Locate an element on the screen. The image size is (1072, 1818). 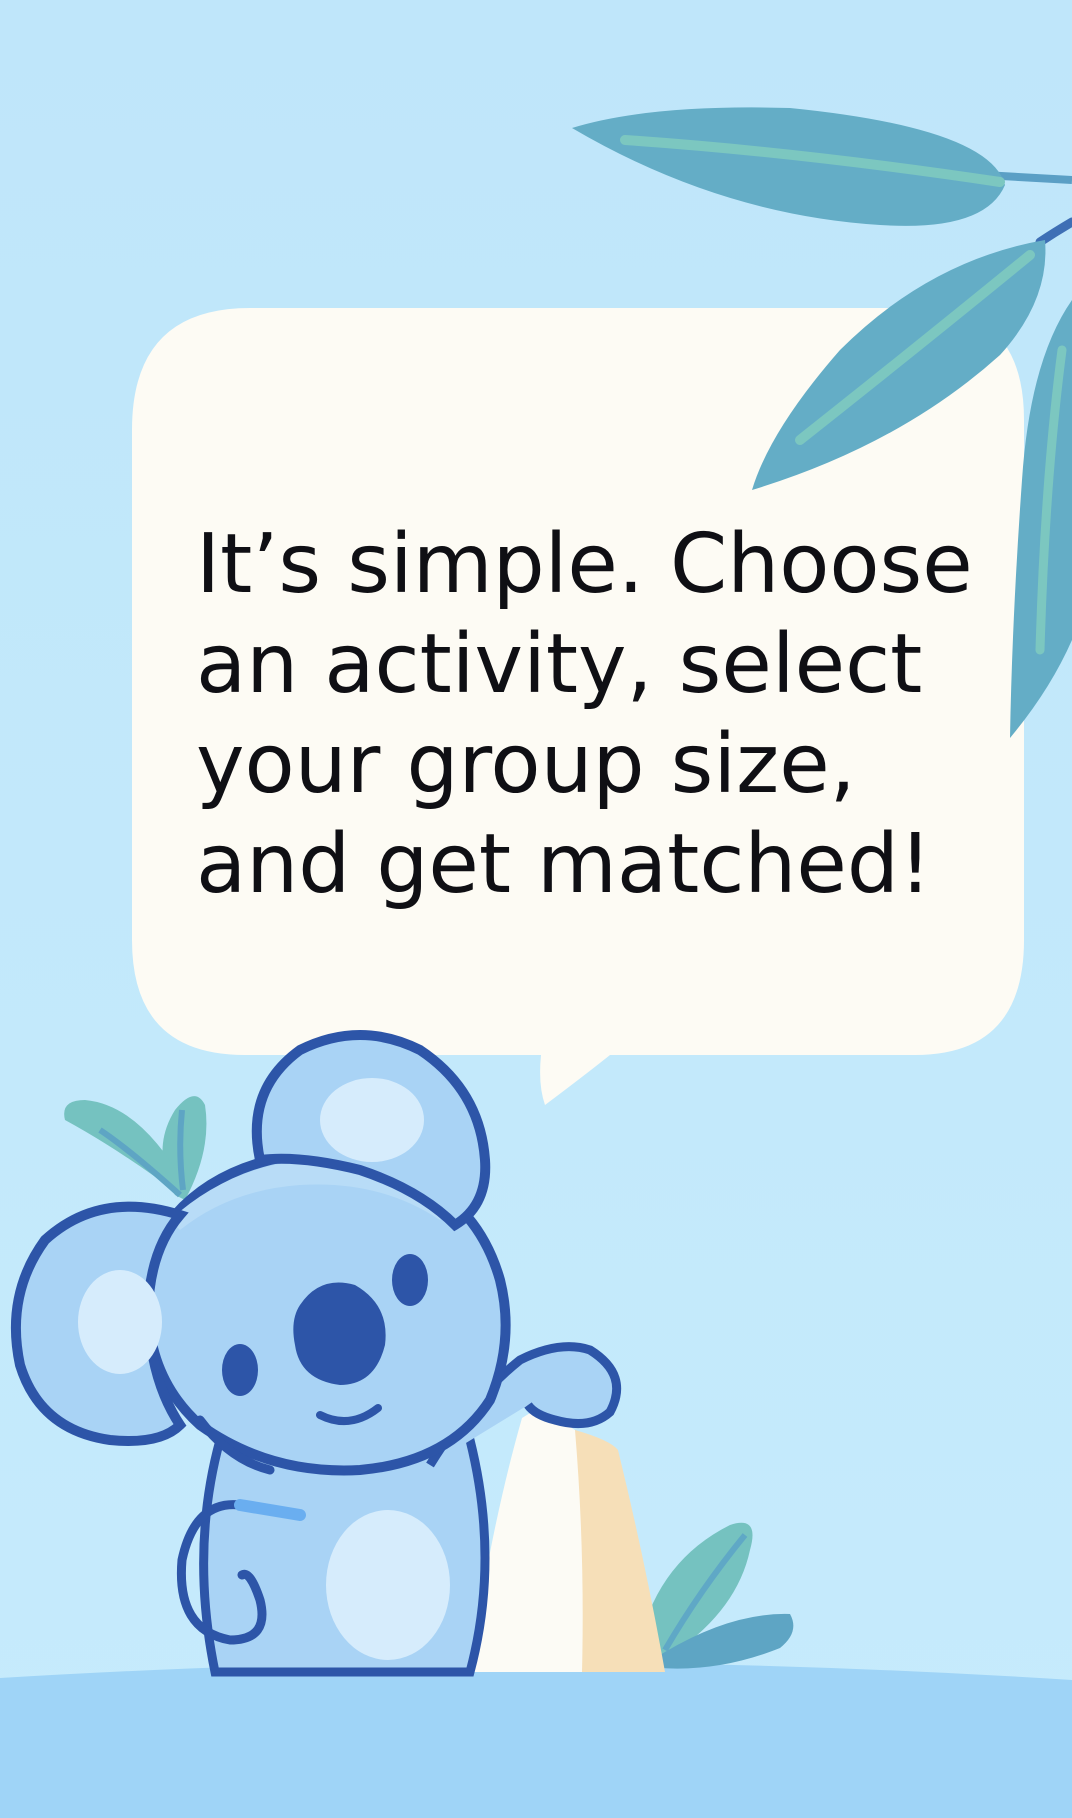
leaf-cluster-right-icon is located at coordinates (717, 1595).